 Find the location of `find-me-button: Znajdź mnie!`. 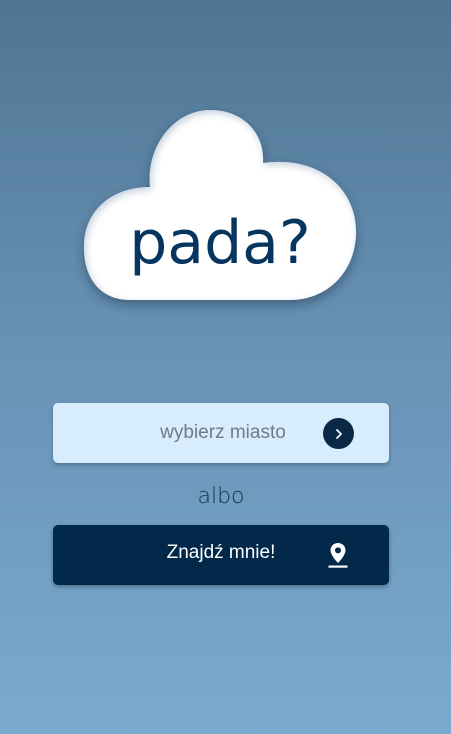

find-me-button: Znajdź mnie! is located at coordinates (221, 555).